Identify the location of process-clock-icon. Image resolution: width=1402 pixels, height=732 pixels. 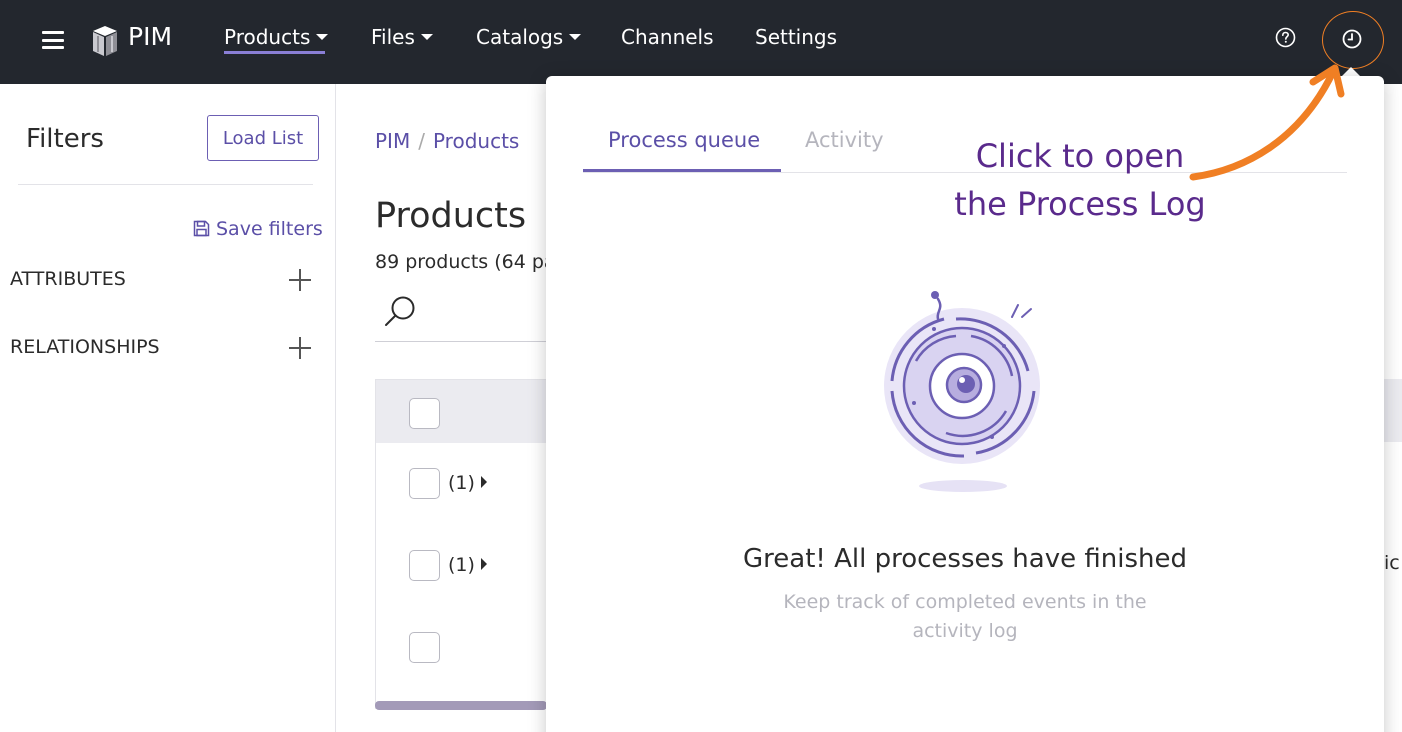
(1352, 39).